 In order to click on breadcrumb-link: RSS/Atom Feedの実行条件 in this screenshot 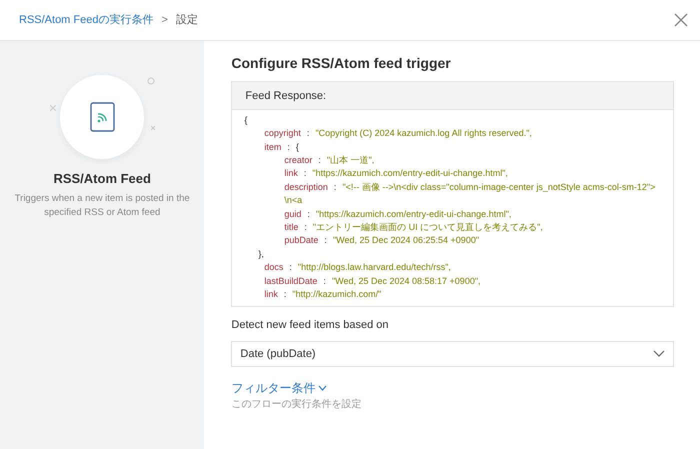, I will do `click(86, 20)`.